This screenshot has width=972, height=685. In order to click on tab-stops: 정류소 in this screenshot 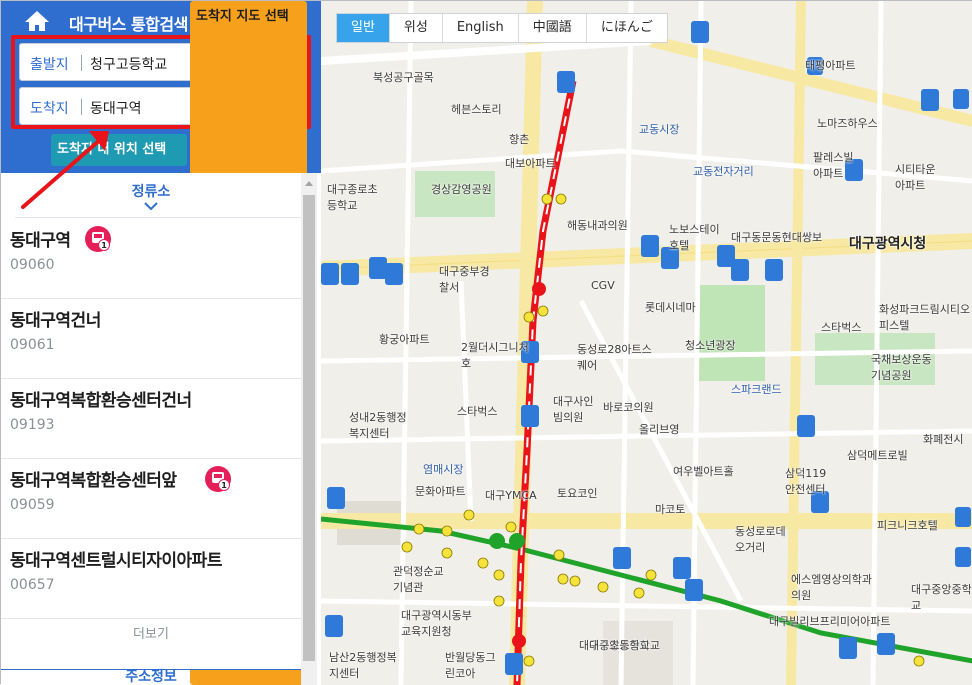, I will do `click(151, 191)`.